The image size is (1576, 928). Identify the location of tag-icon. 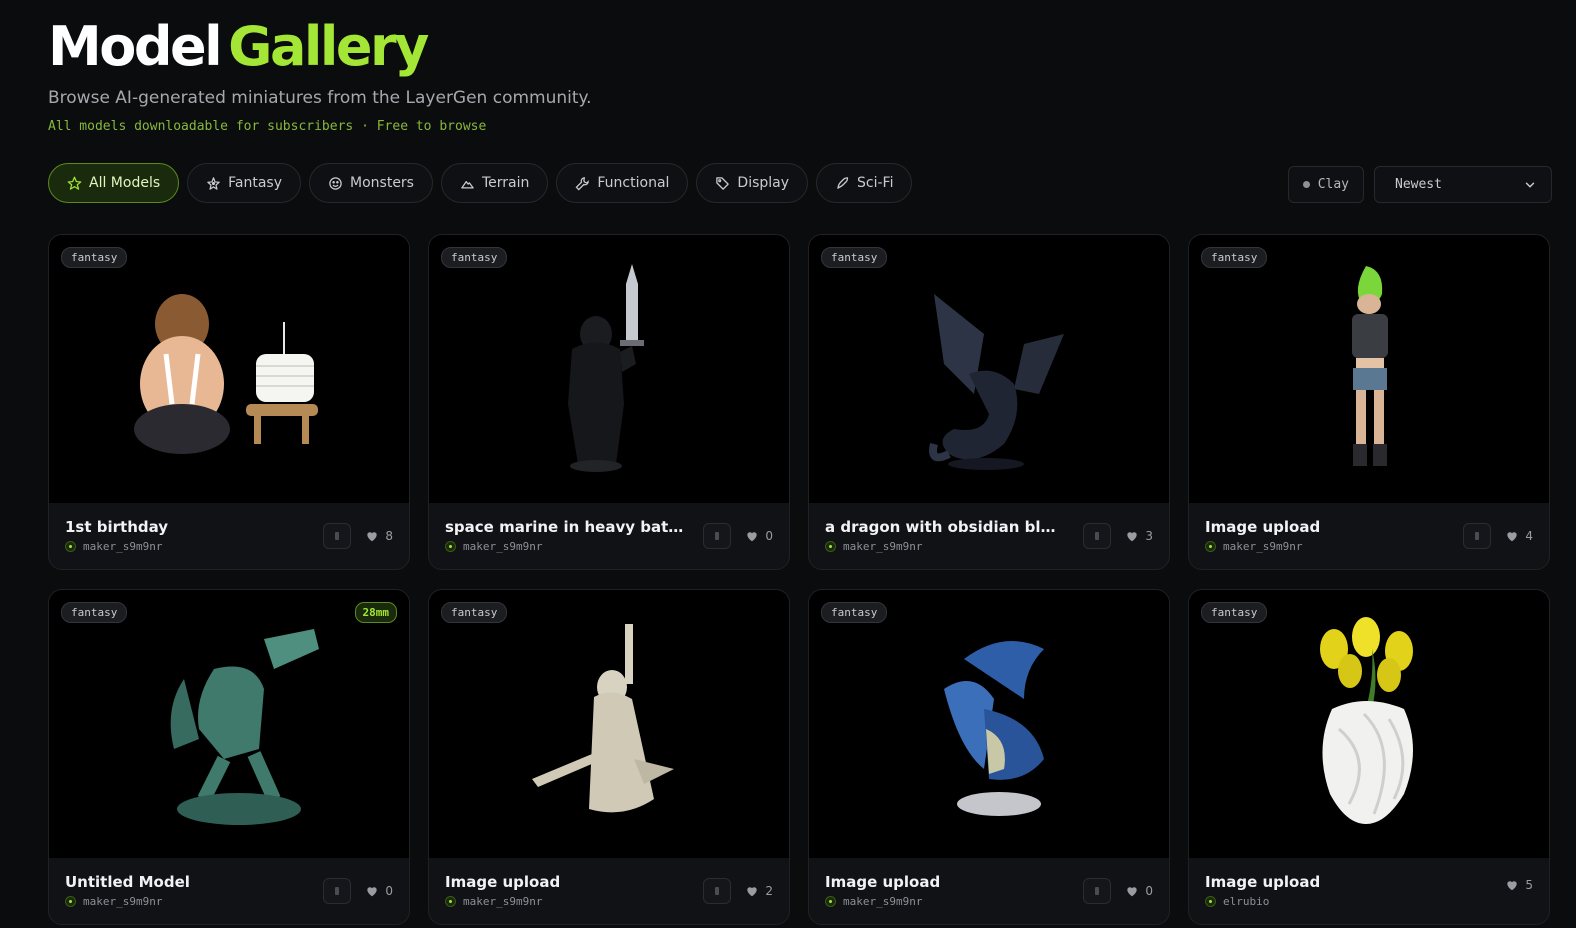
(723, 183).